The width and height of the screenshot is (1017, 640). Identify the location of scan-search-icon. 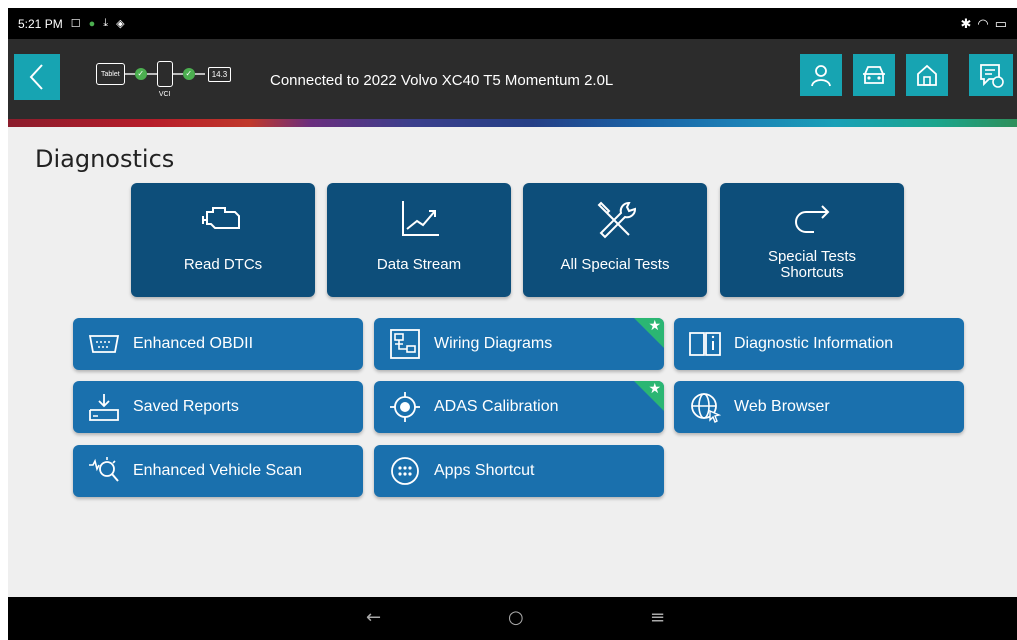
(104, 469).